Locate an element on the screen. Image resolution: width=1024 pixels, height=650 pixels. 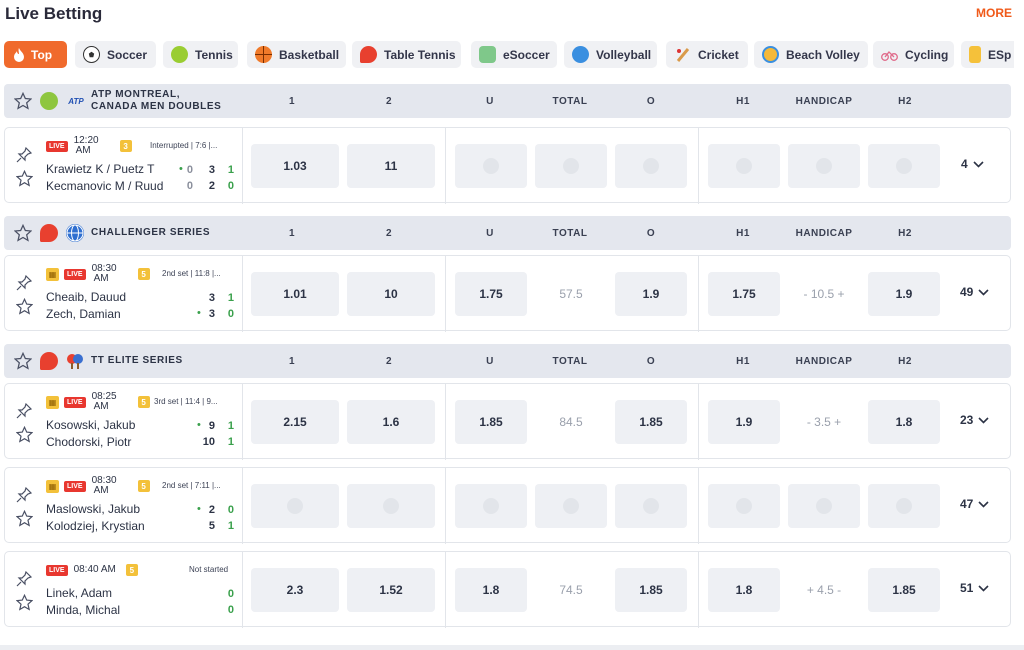
team-home: Kosowski, Jakub is located at coordinates (91, 425).